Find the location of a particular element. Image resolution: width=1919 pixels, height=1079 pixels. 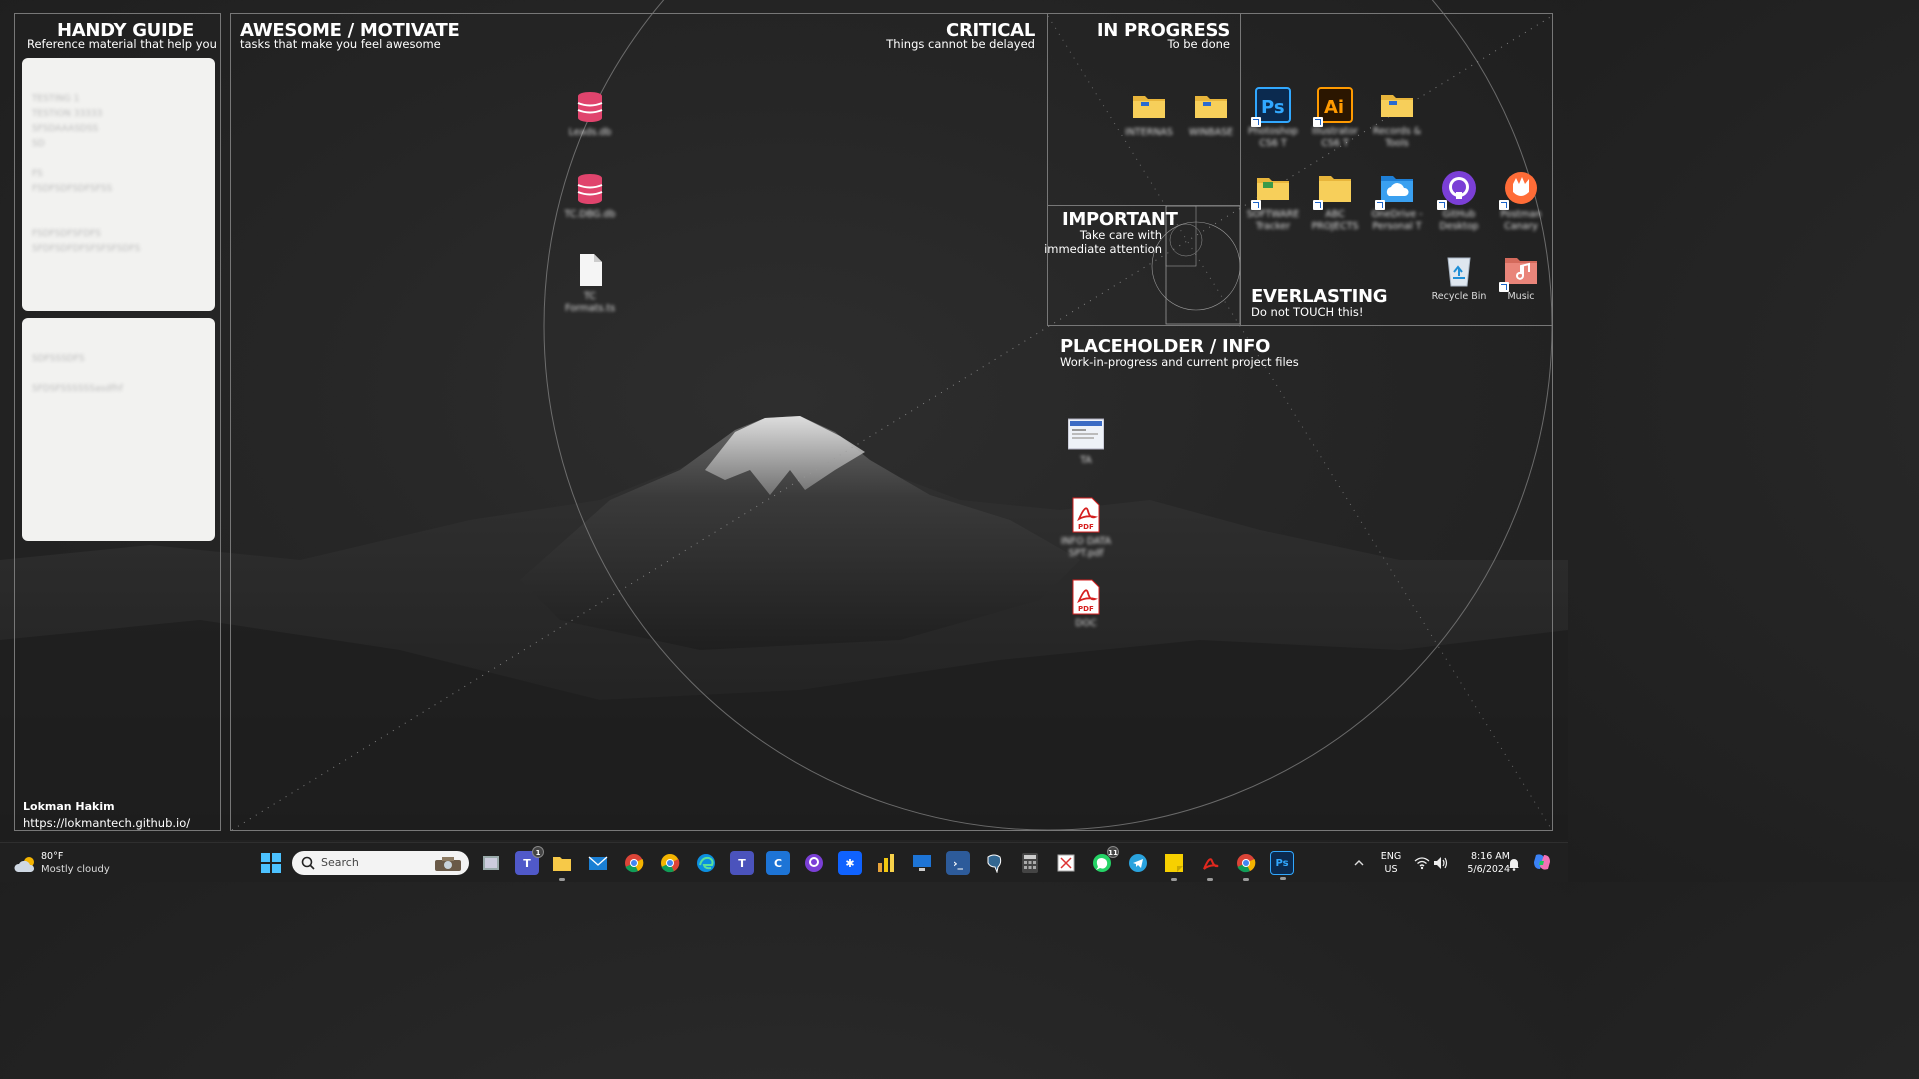

icon-label: SPT.pdf is located at coordinates (1086, 553).